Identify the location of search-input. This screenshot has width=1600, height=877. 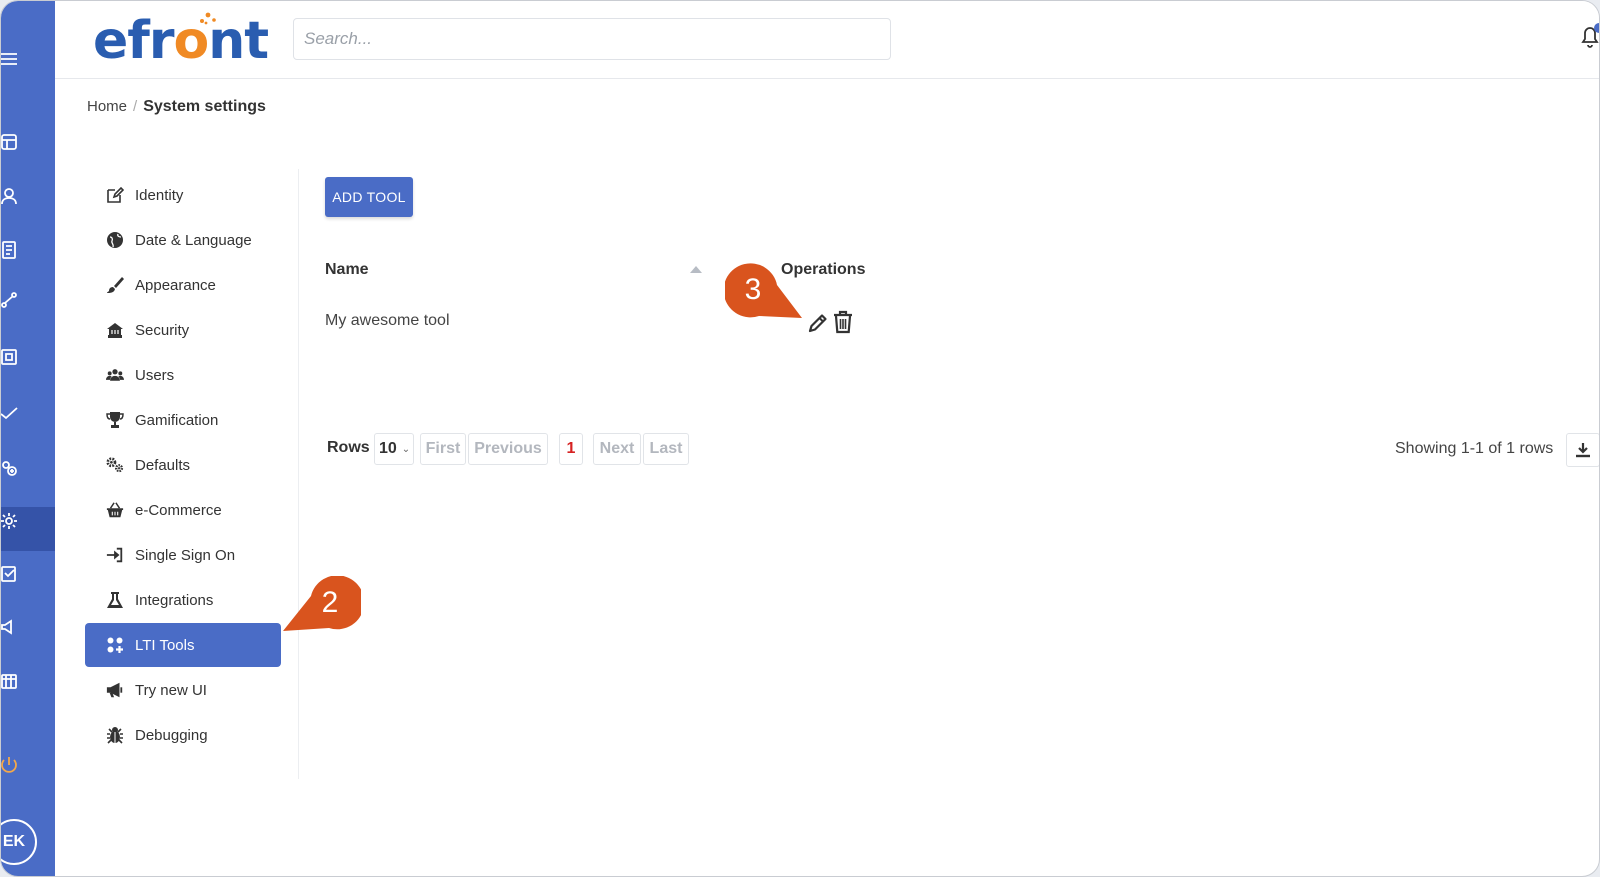
(592, 39).